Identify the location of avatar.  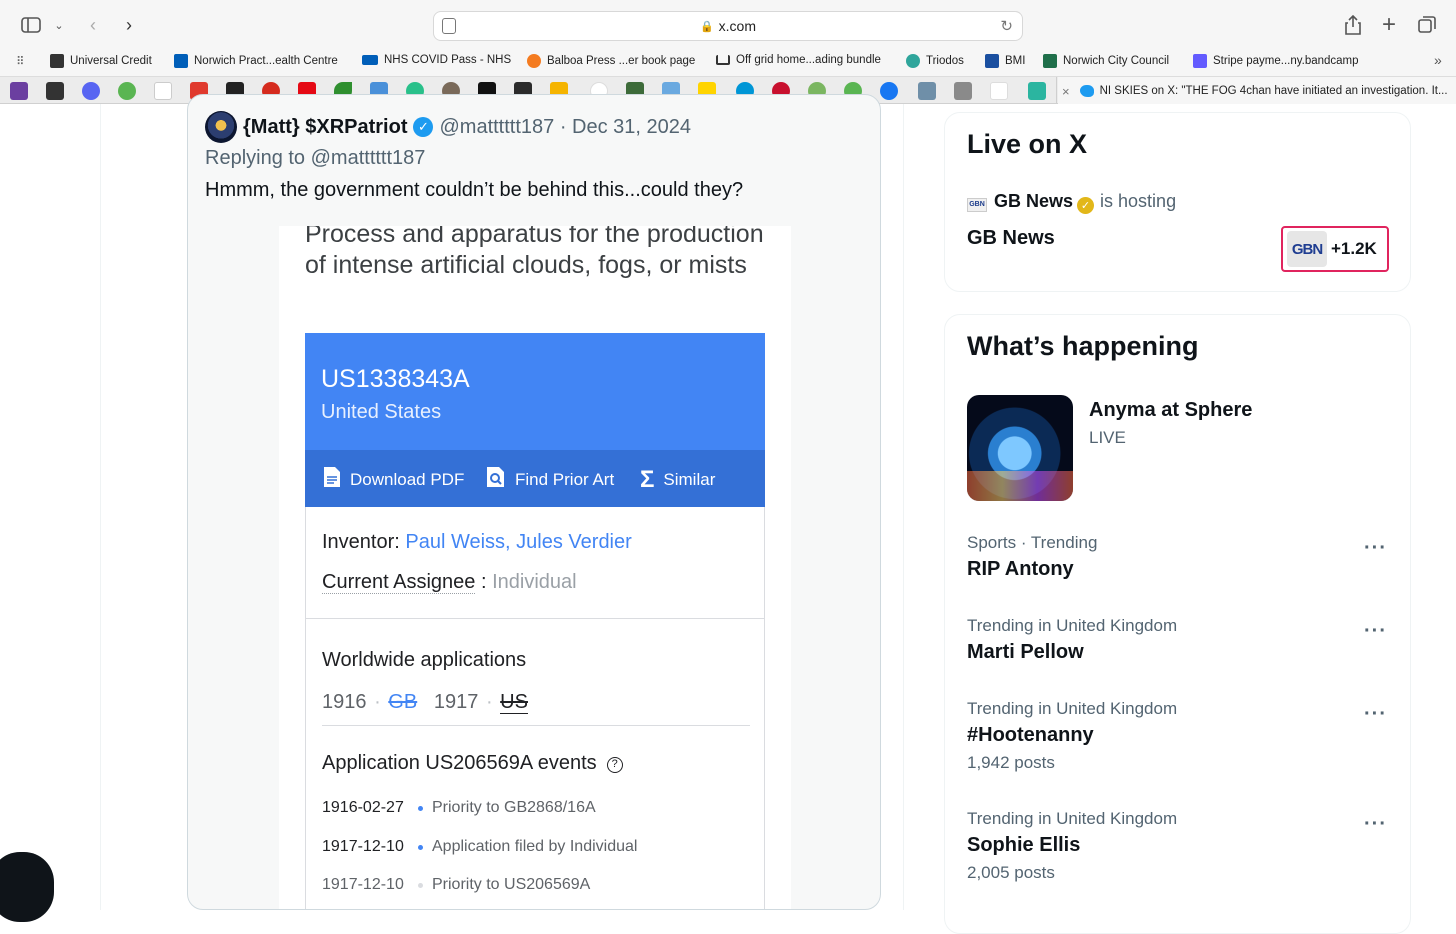
(221, 127).